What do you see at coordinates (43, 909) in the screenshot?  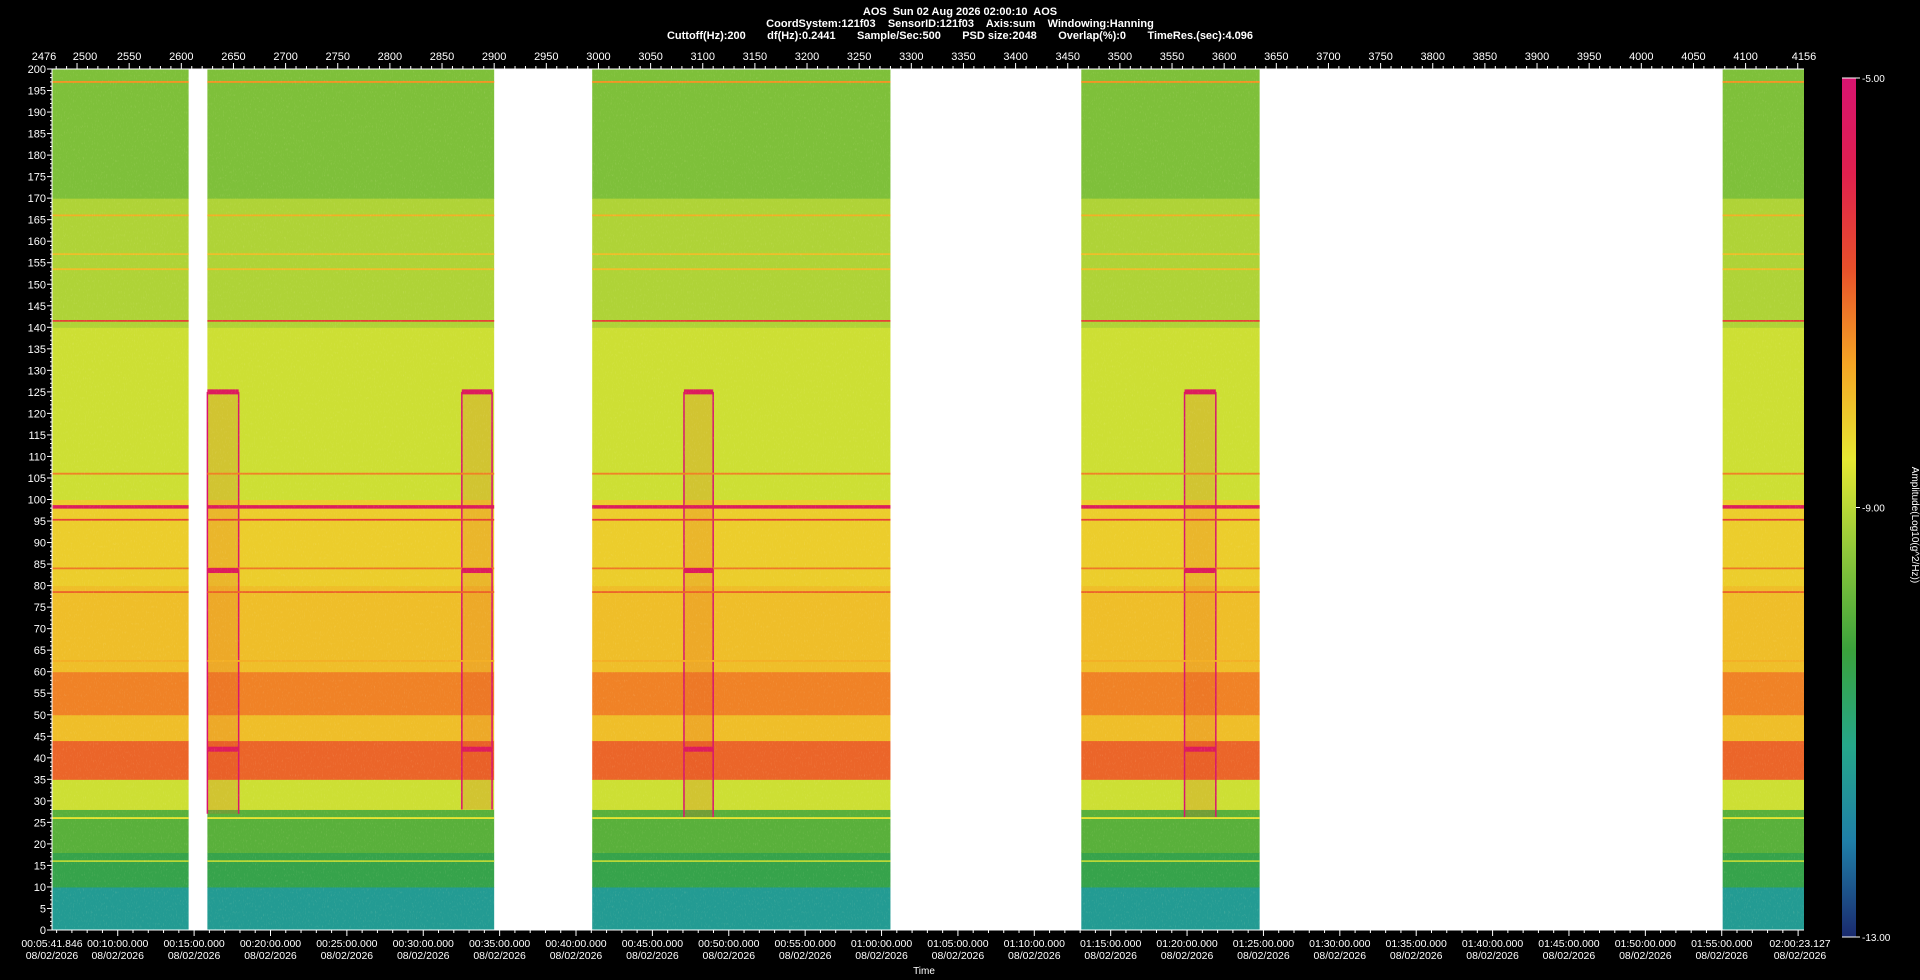 I see `y-tick-label: 5` at bounding box center [43, 909].